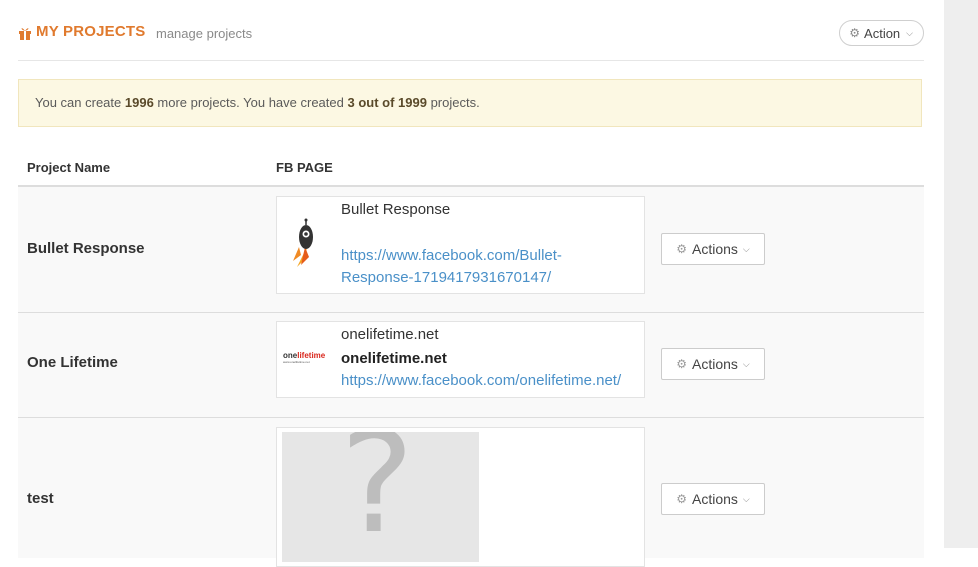 The height and width of the screenshot is (567, 978). I want to click on alert-remaining-count: 1996, so click(139, 102).